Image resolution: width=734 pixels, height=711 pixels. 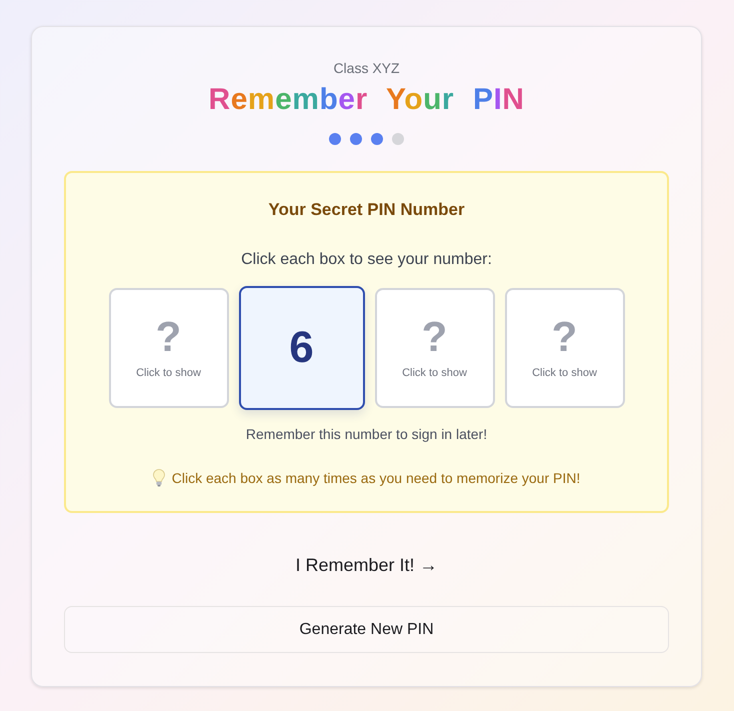 What do you see at coordinates (376, 478) in the screenshot?
I see `tip-text: Click each box as many times as you need to memorize your PIN!` at bounding box center [376, 478].